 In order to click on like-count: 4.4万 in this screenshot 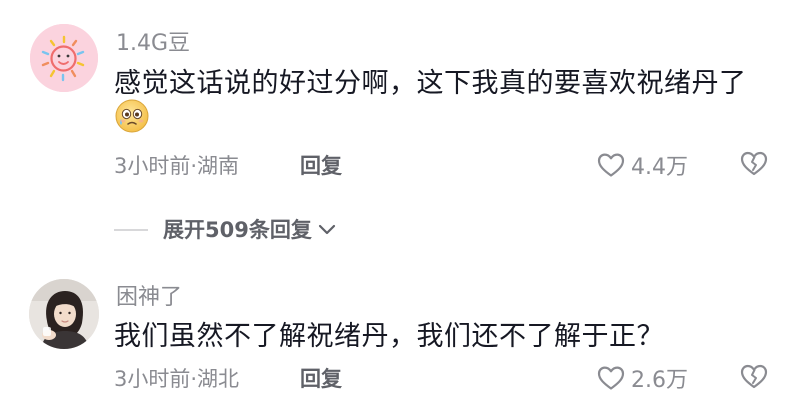, I will do `click(659, 167)`.